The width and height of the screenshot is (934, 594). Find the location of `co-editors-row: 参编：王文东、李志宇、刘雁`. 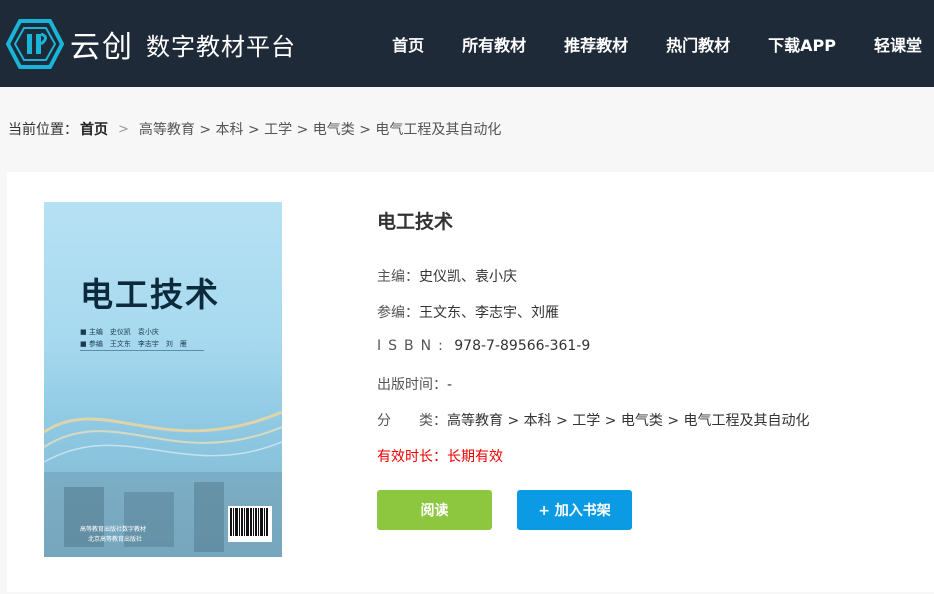

co-editors-row: 参编：王文东、李志宇、刘雁 is located at coordinates (468, 312).